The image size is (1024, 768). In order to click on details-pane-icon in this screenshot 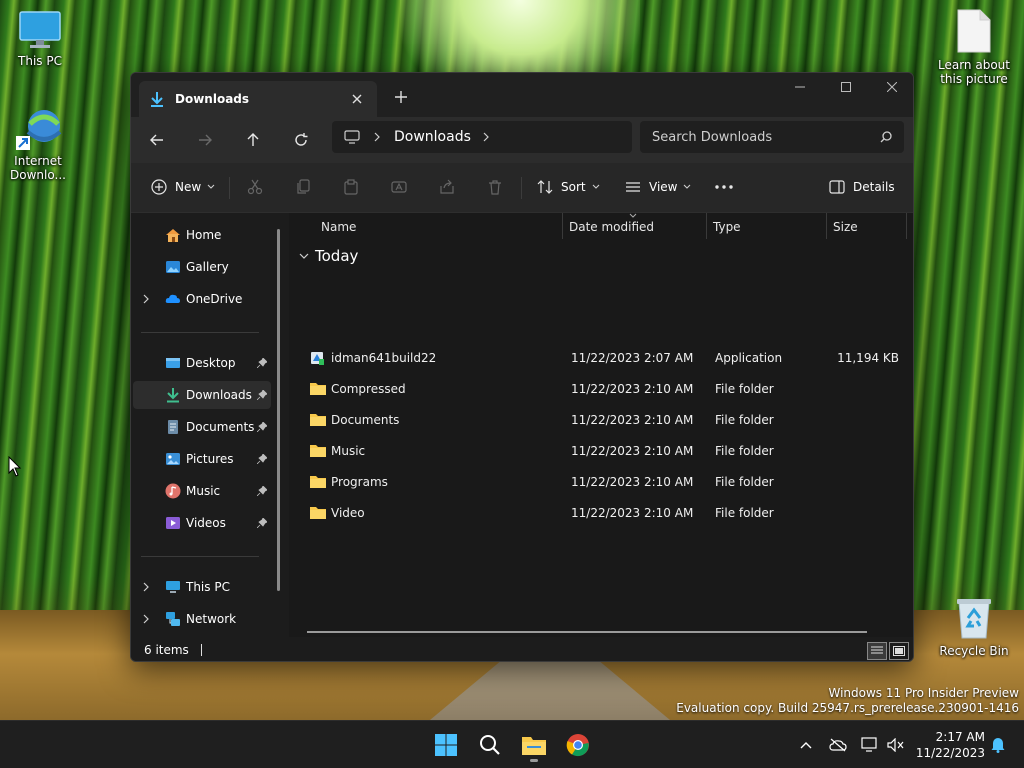, I will do `click(837, 187)`.